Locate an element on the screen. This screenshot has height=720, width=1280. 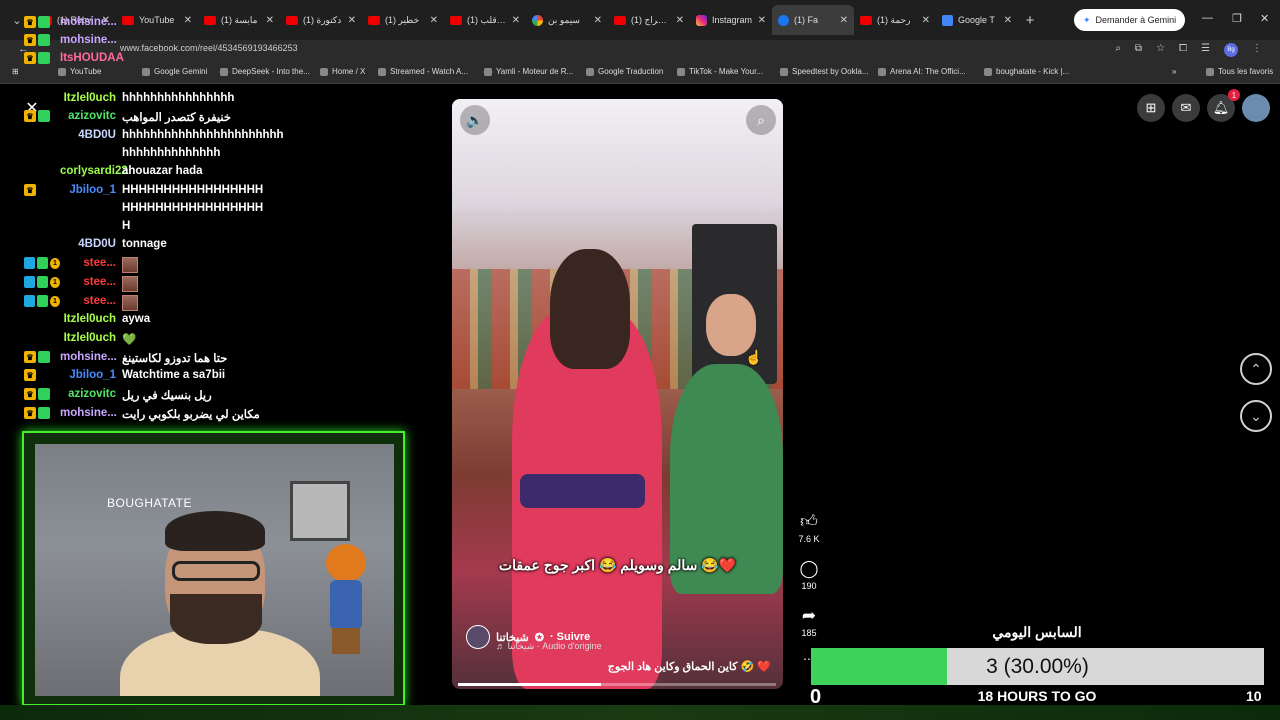
comment-button: ◯ 190 is located at coordinates (809, 575).